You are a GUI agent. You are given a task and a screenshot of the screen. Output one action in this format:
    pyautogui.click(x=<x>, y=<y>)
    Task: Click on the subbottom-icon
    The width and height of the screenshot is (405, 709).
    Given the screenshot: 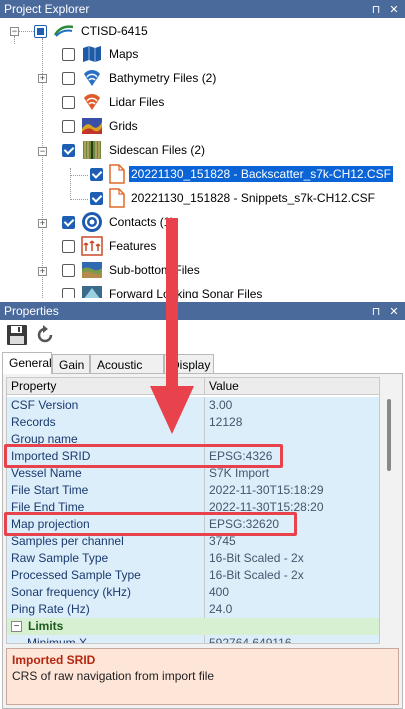 What is the action you would take?
    pyautogui.click(x=92, y=270)
    